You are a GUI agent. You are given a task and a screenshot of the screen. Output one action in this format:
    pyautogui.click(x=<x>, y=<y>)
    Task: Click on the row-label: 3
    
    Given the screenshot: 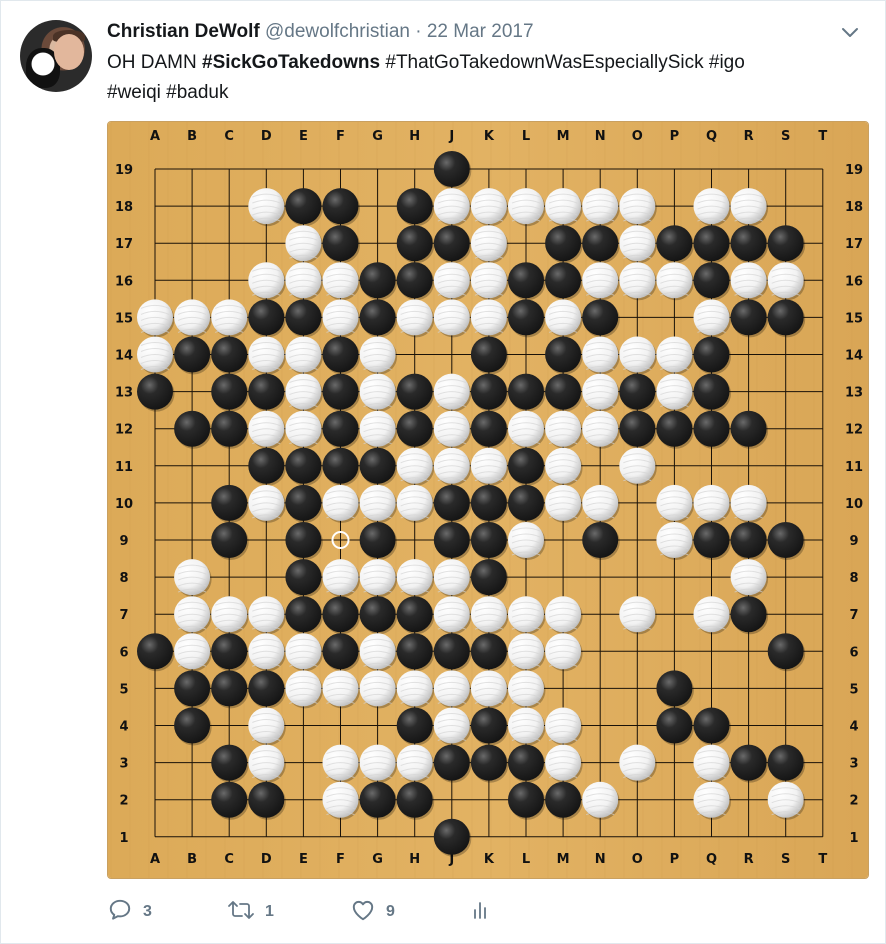 What is the action you would take?
    pyautogui.click(x=853, y=764)
    